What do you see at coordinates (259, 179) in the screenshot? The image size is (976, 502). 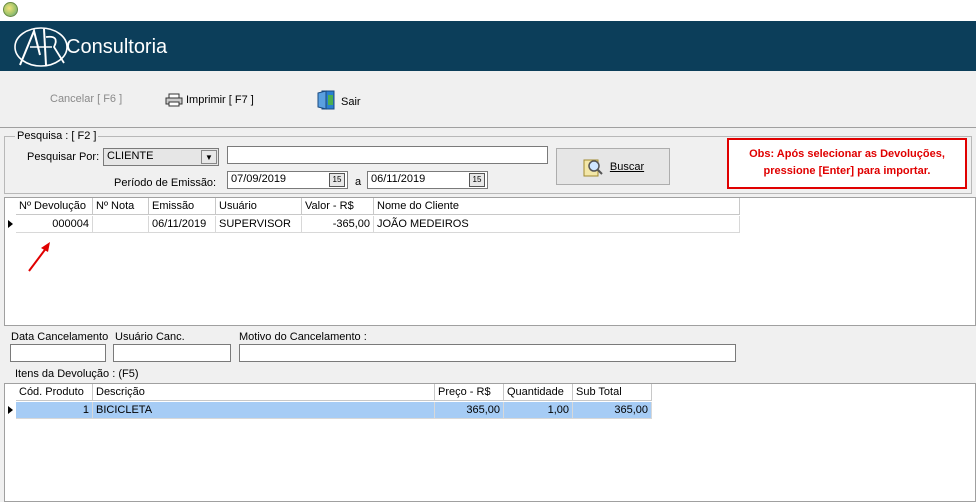 I see `date-from-value: 07/09/2019` at bounding box center [259, 179].